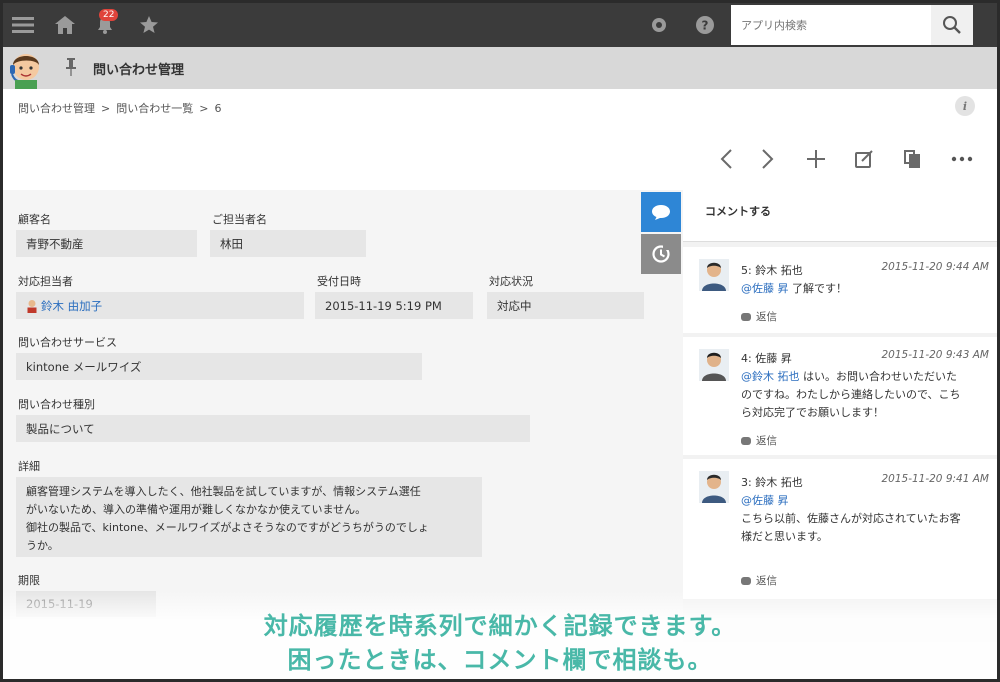 This screenshot has width=1000, height=682. Describe the element at coordinates (935, 355) in the screenshot. I see `comment-time: 2015-11-20 9:43 AM` at that location.